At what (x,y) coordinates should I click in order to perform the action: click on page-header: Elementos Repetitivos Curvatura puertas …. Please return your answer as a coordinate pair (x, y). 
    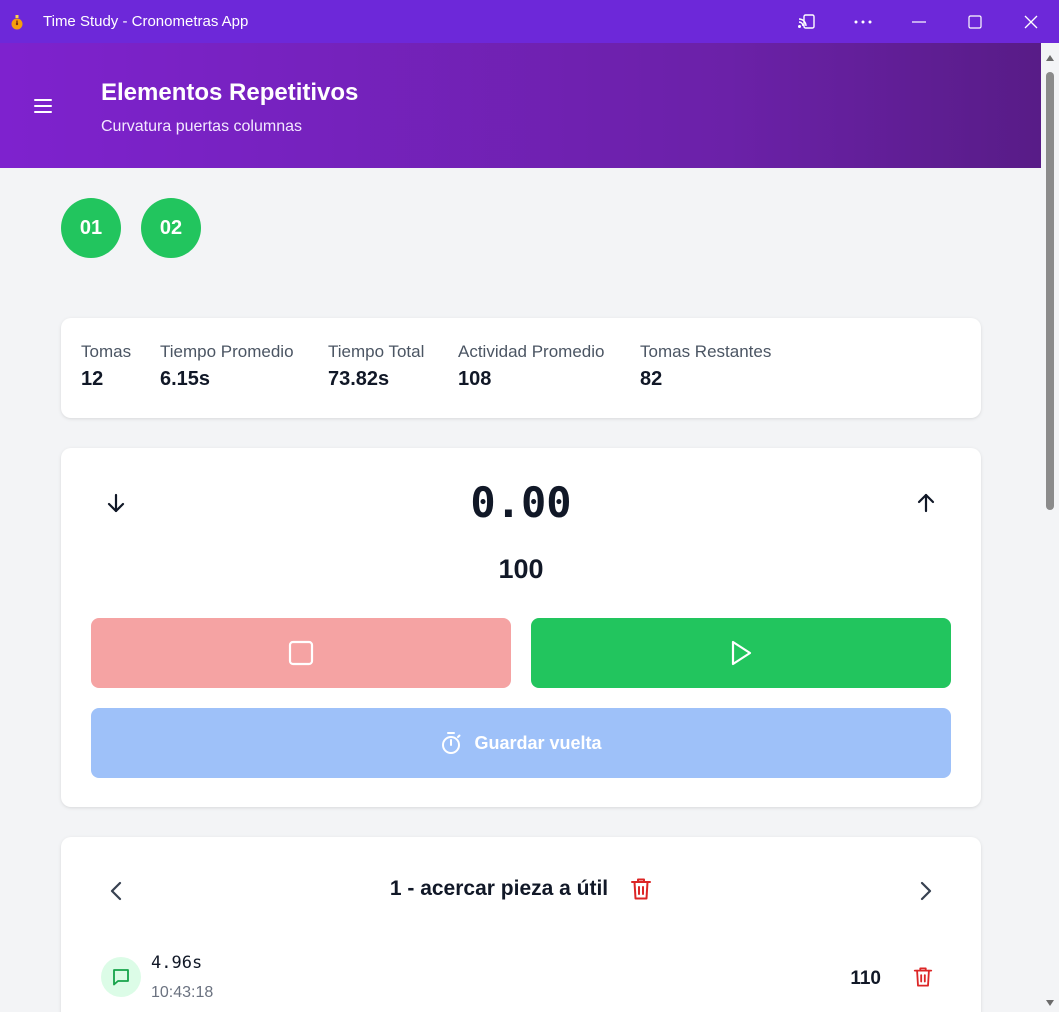
    Looking at the image, I should click on (520, 105).